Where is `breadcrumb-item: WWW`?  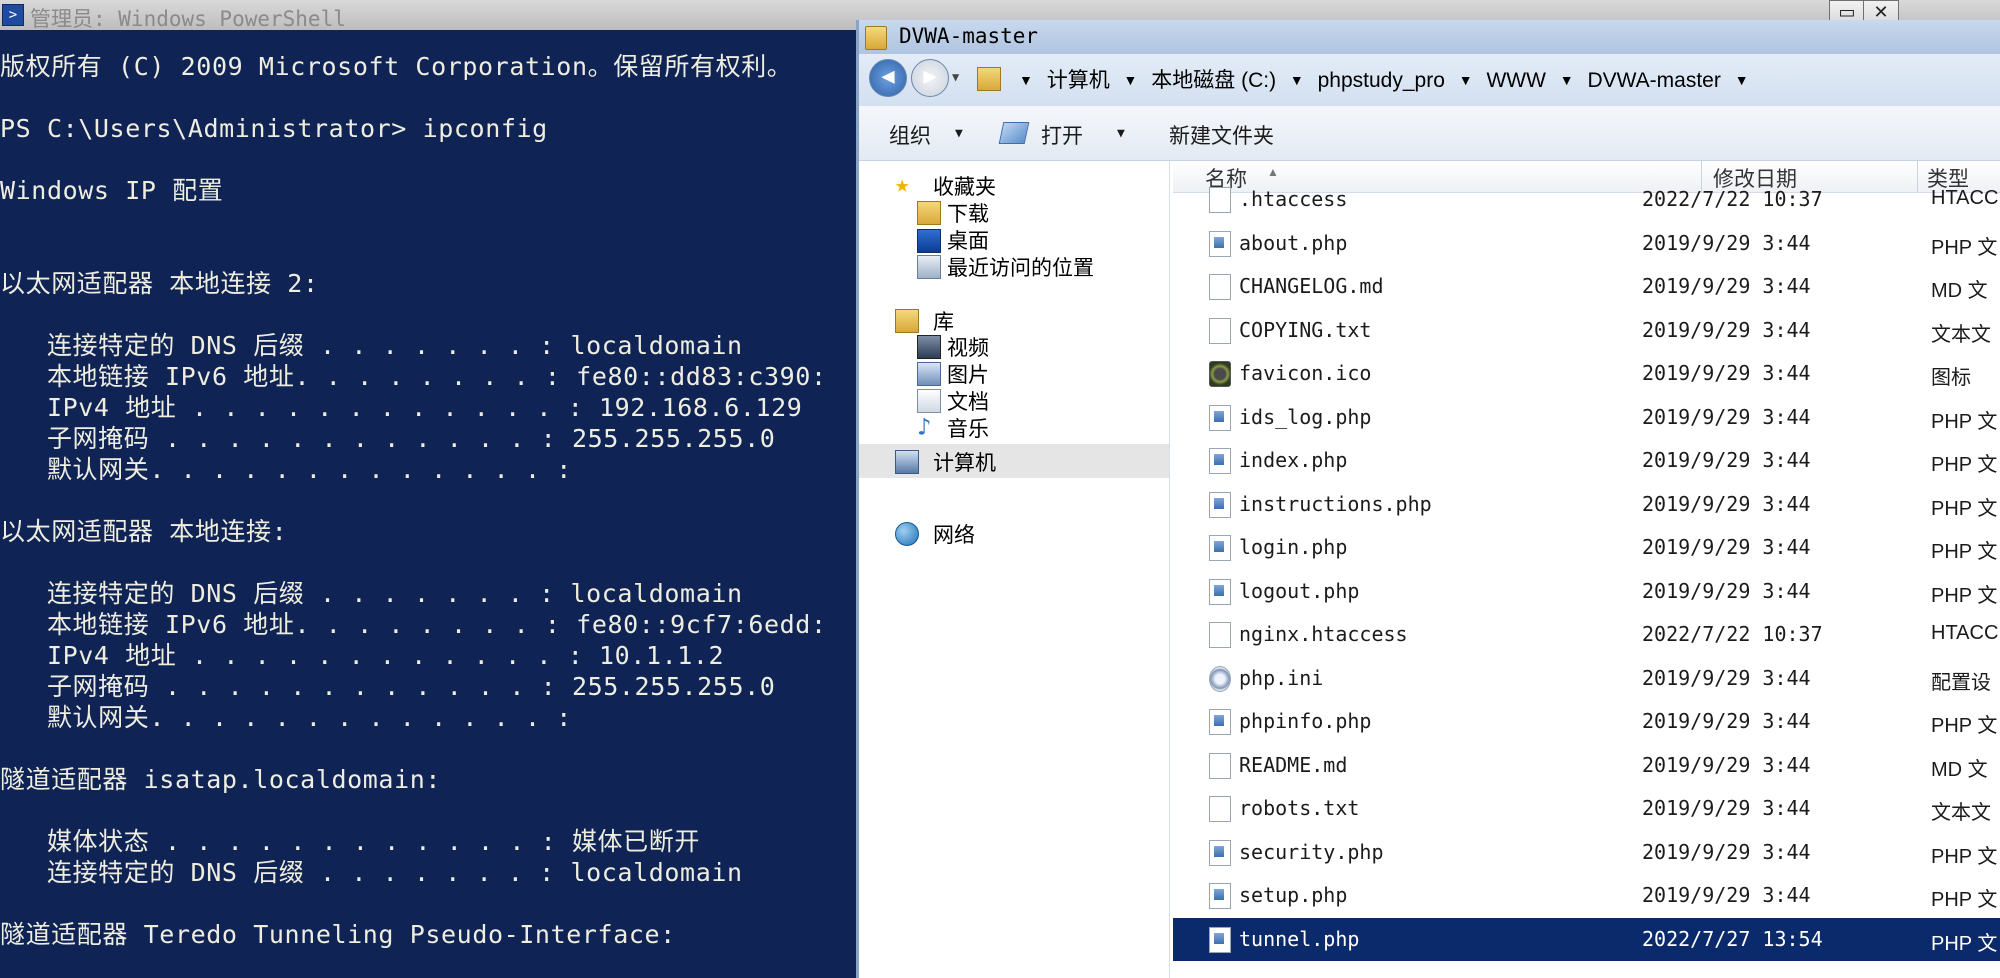
breadcrumb-item: WWW is located at coordinates (1515, 81).